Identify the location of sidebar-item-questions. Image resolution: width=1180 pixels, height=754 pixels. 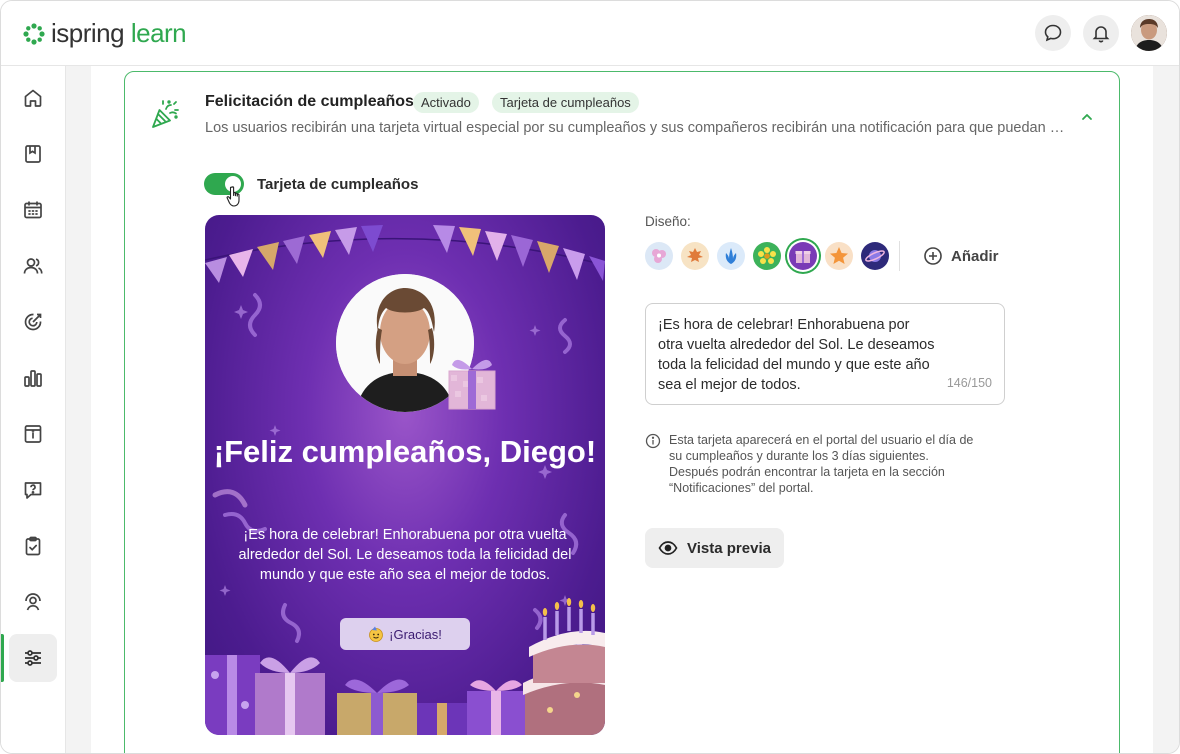
(33, 490).